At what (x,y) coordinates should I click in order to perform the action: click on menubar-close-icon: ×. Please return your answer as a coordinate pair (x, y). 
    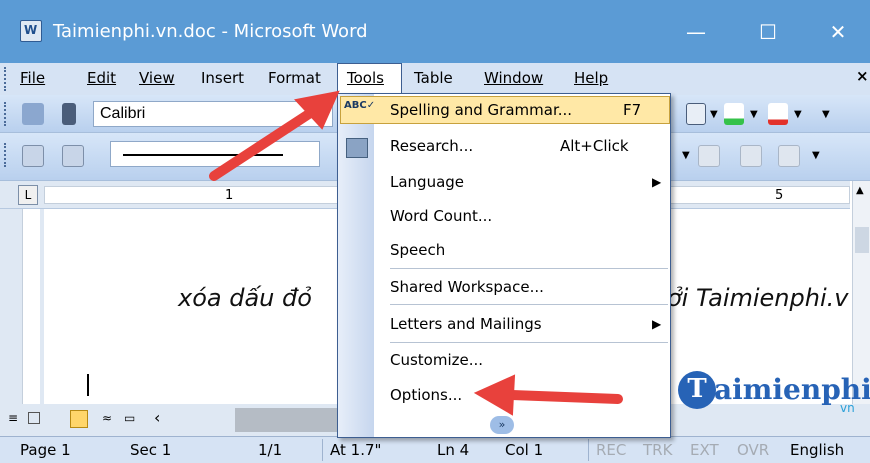
    Looking at the image, I should click on (862, 76).